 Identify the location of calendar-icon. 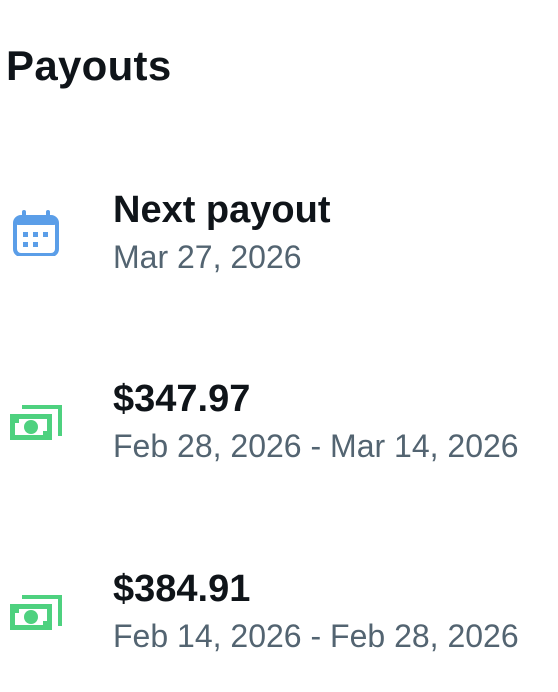
(36, 233).